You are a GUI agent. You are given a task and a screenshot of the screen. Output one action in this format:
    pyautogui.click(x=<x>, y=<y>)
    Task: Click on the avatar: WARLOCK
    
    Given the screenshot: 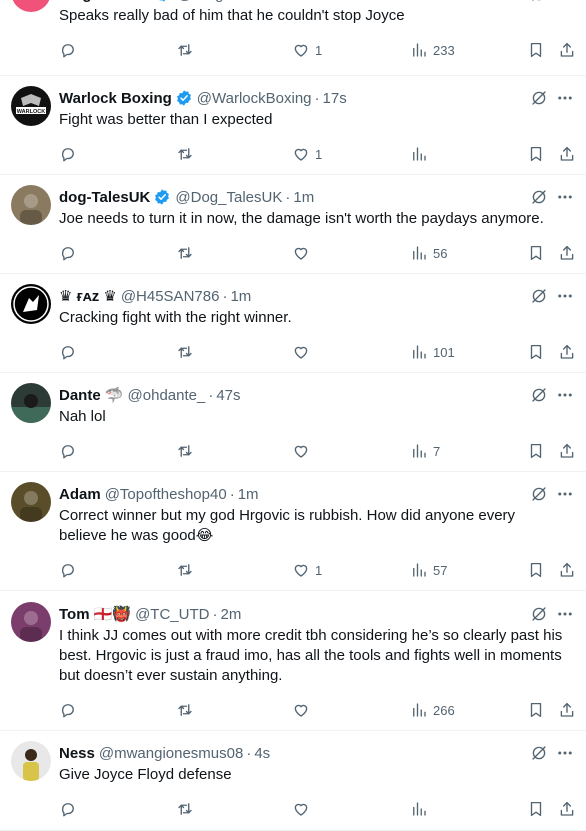 What is the action you would take?
    pyautogui.click(x=31, y=106)
    